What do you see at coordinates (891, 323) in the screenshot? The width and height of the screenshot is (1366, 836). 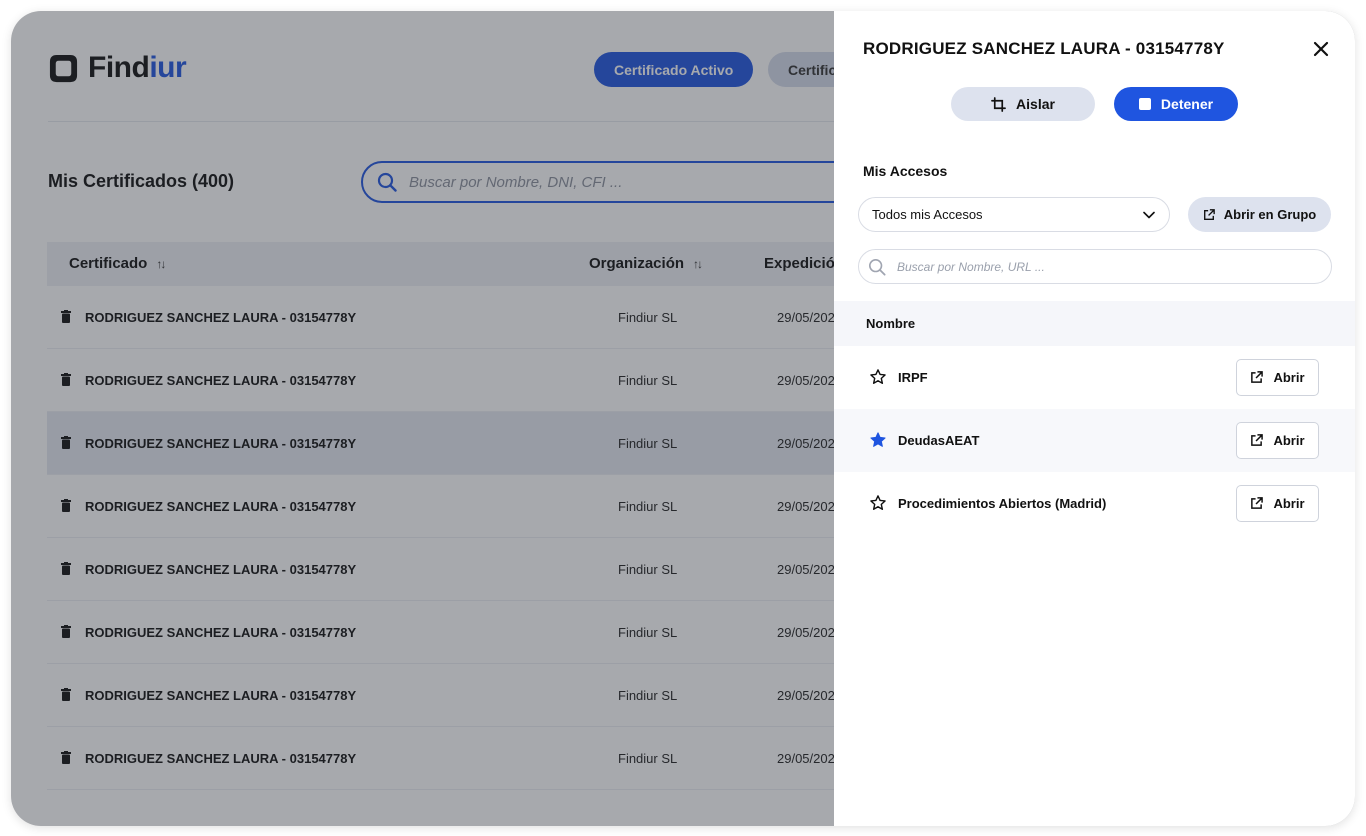 I see `column-nombre: Nombre` at bounding box center [891, 323].